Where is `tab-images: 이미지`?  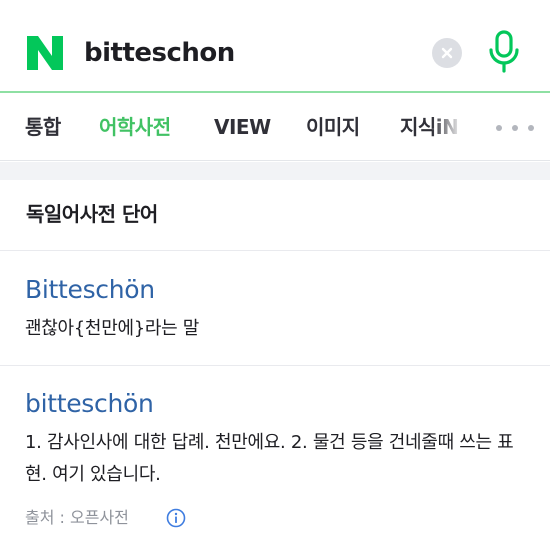 tab-images: 이미지 is located at coordinates (333, 127).